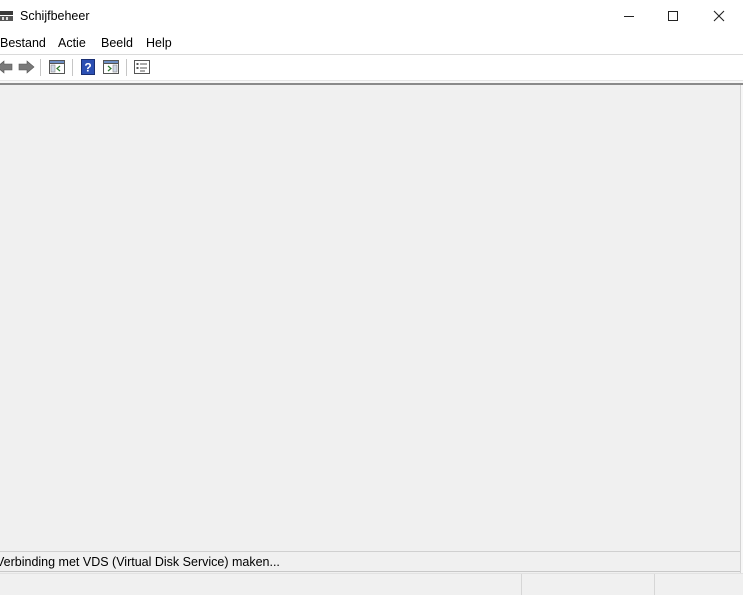 The image size is (743, 595). Describe the element at coordinates (72, 43) in the screenshot. I see `menu-actie: Actie` at that location.